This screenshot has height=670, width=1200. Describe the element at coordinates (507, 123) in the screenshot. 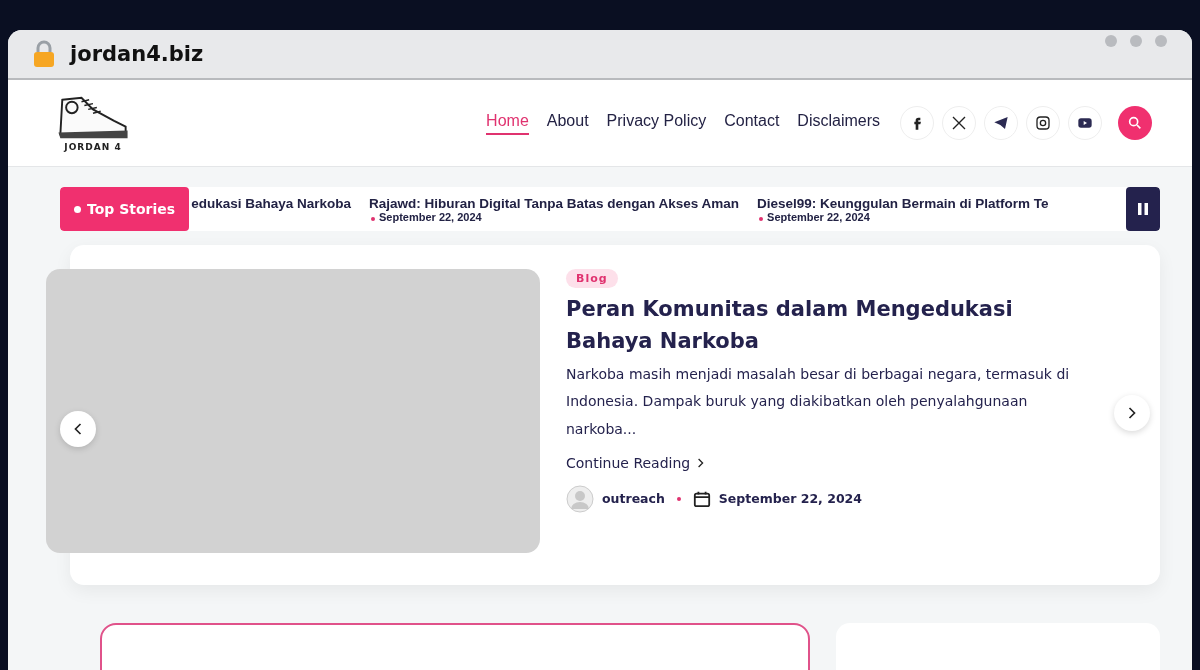

I see `nav-link: Home` at that location.